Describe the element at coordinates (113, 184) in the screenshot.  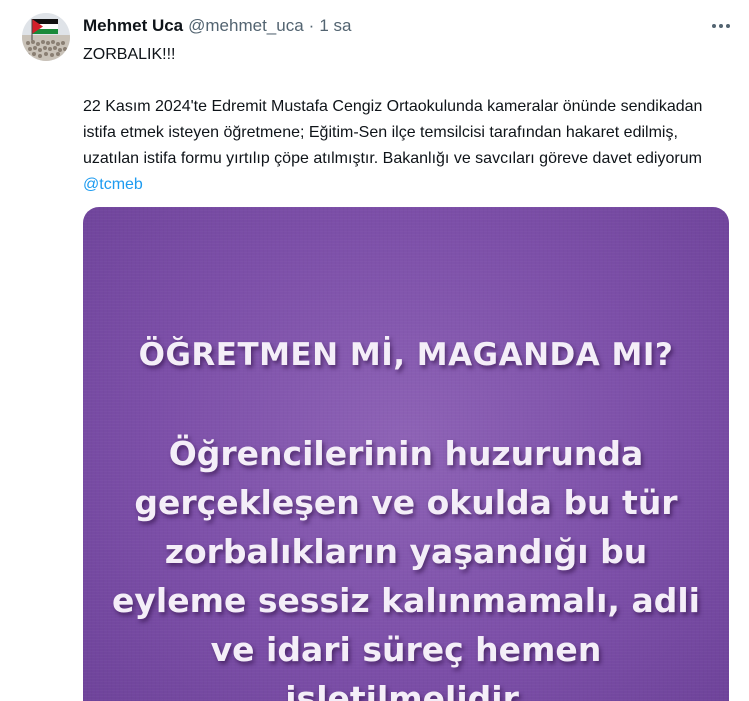
I see `mention-link: @tcmeb` at that location.